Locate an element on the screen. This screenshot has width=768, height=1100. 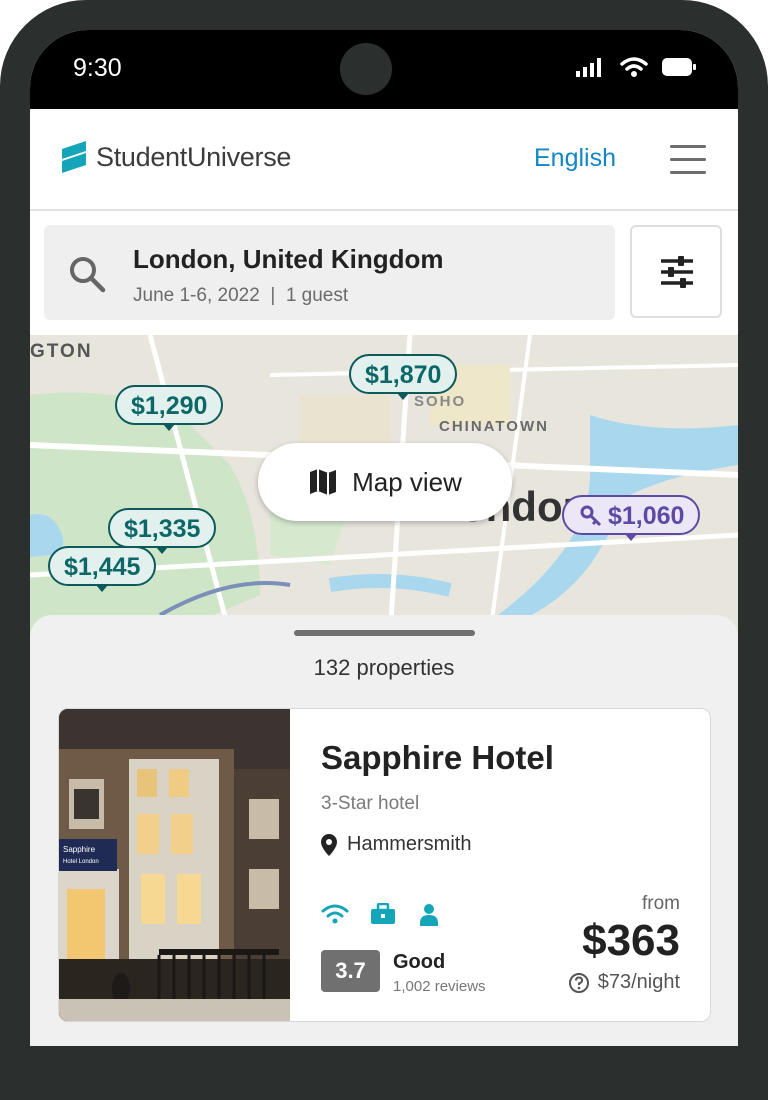
brand-logo: StudentUniverse is located at coordinates (174, 157).